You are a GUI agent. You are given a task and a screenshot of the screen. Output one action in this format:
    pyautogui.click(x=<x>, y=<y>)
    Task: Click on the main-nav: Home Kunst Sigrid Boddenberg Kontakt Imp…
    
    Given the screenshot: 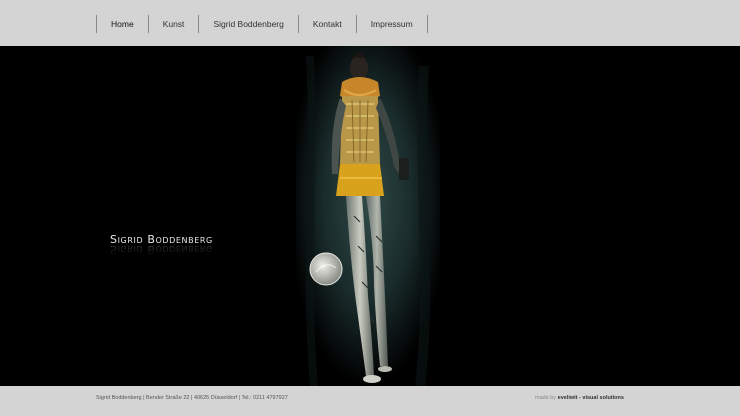 What is the action you would take?
    pyautogui.click(x=262, y=24)
    